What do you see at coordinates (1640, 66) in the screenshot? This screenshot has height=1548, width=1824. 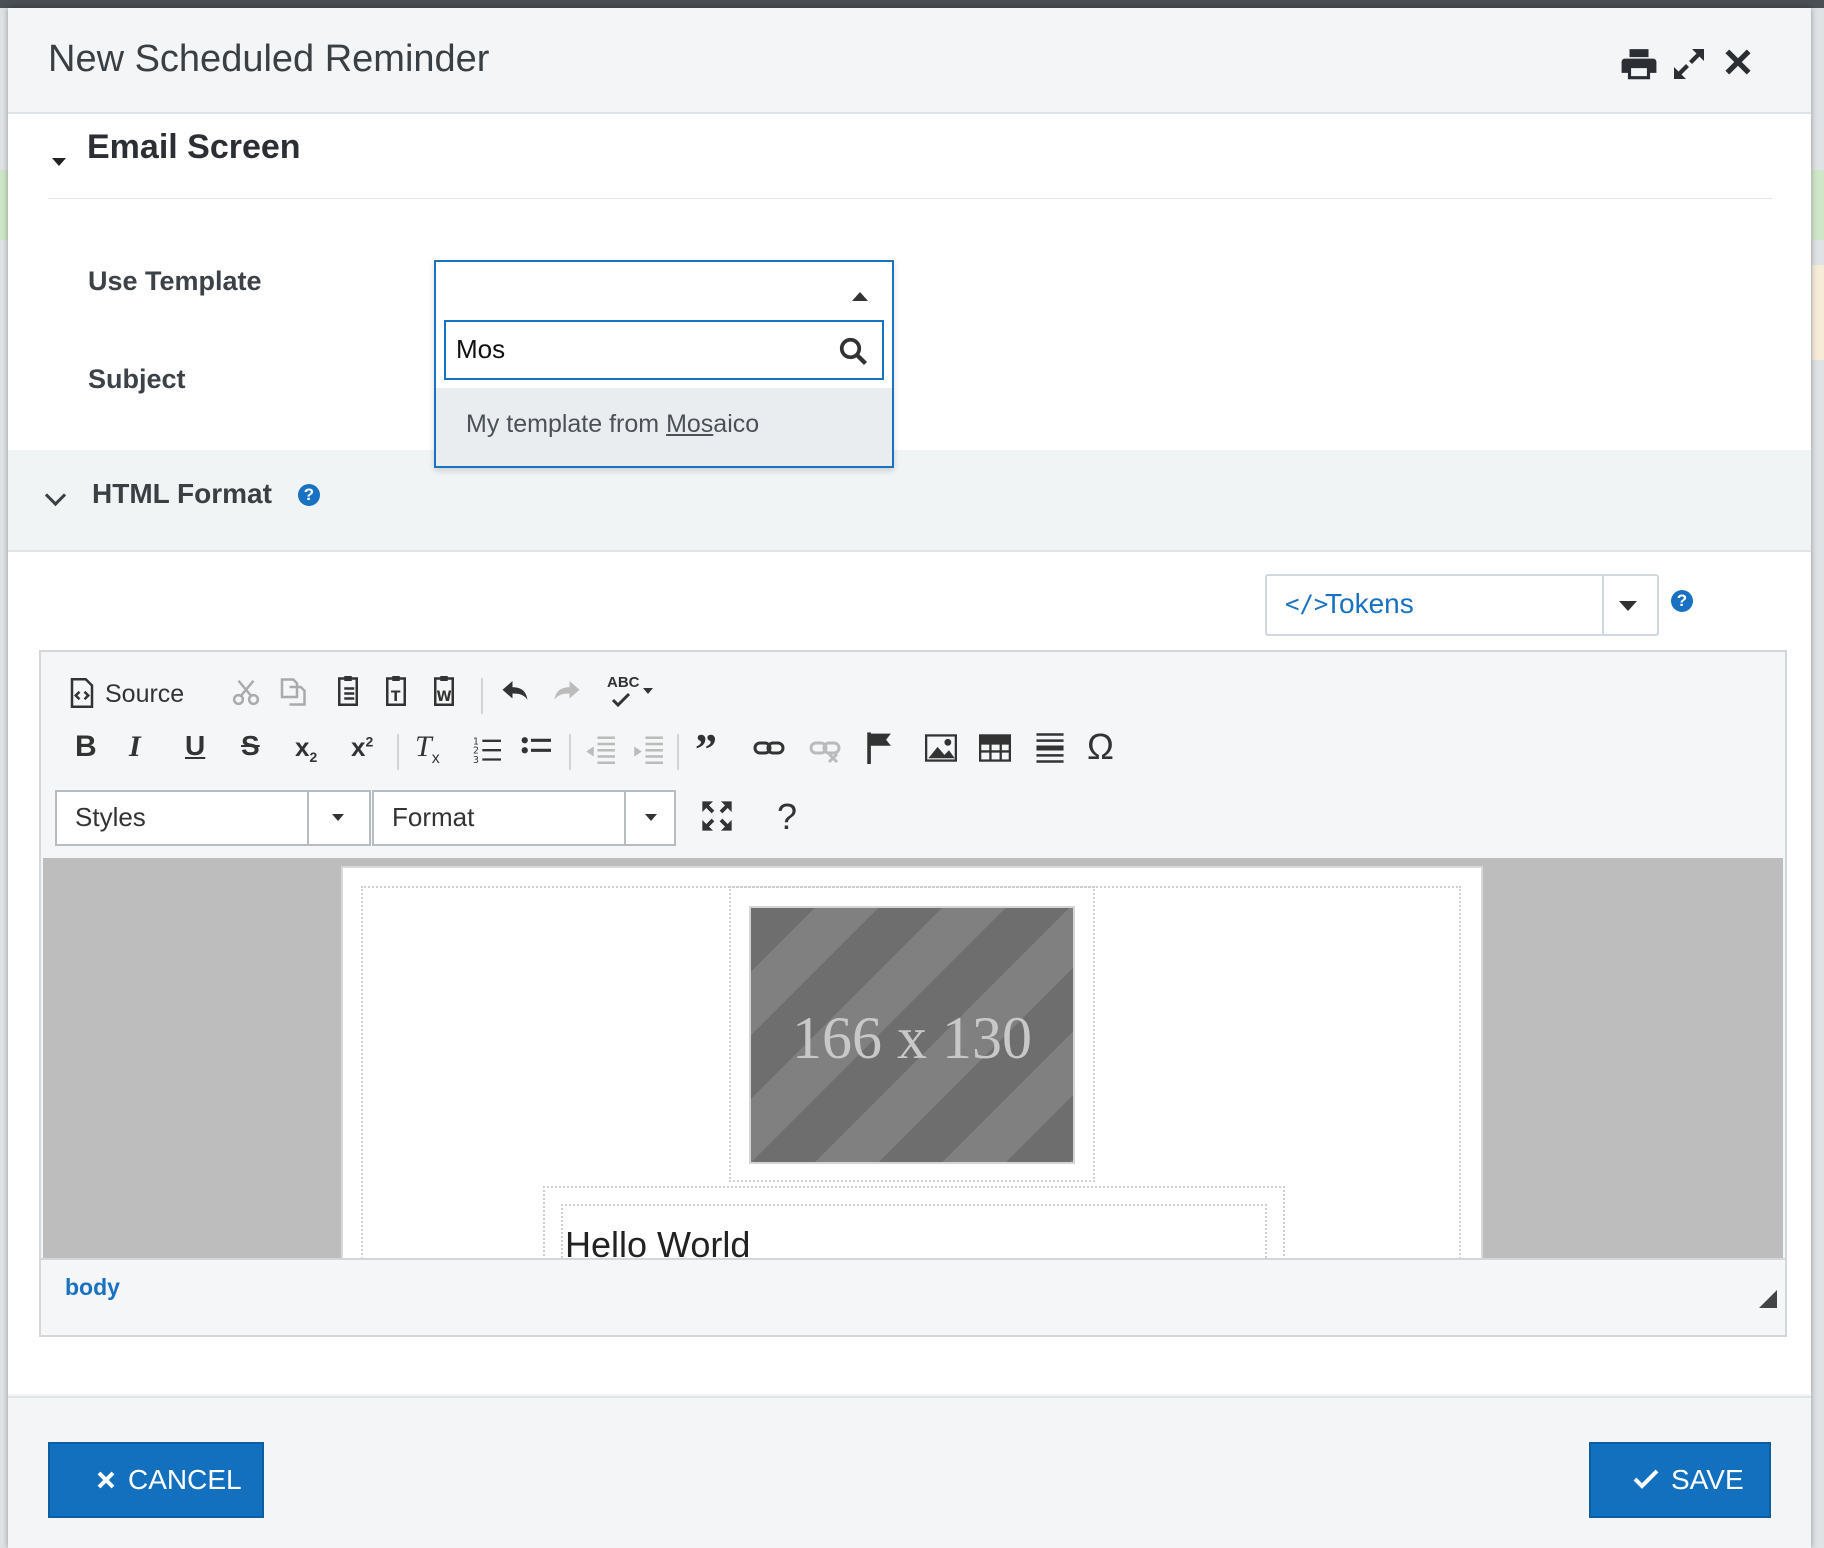 I see `print-icon` at bounding box center [1640, 66].